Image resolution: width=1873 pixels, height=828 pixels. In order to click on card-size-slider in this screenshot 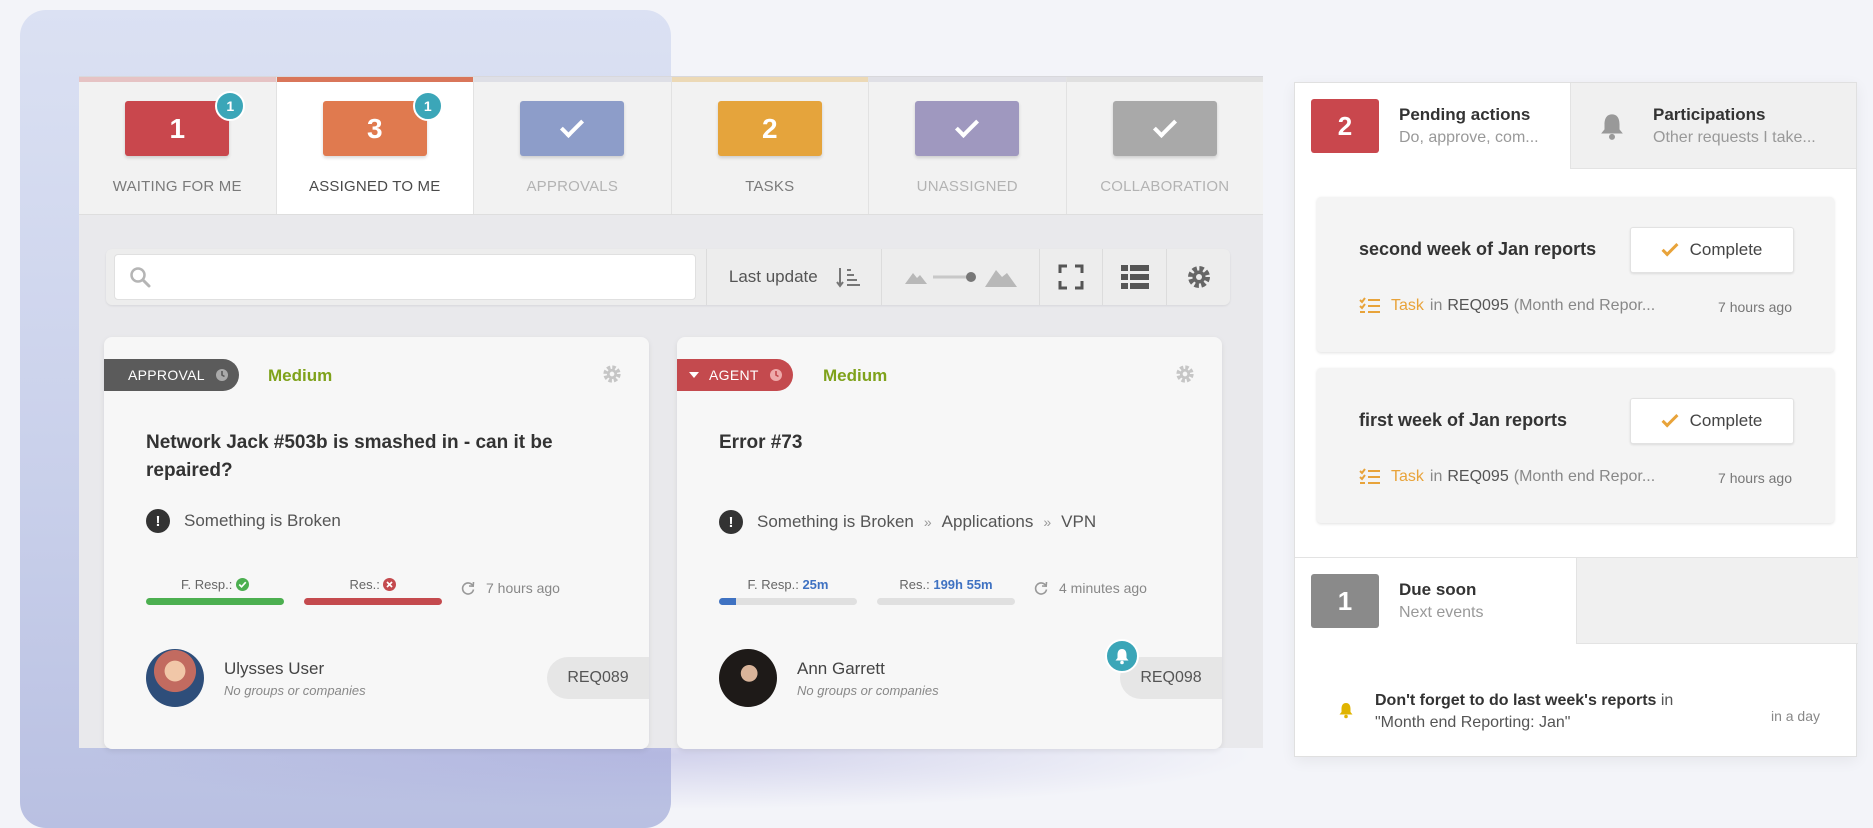, I will do `click(959, 277)`.